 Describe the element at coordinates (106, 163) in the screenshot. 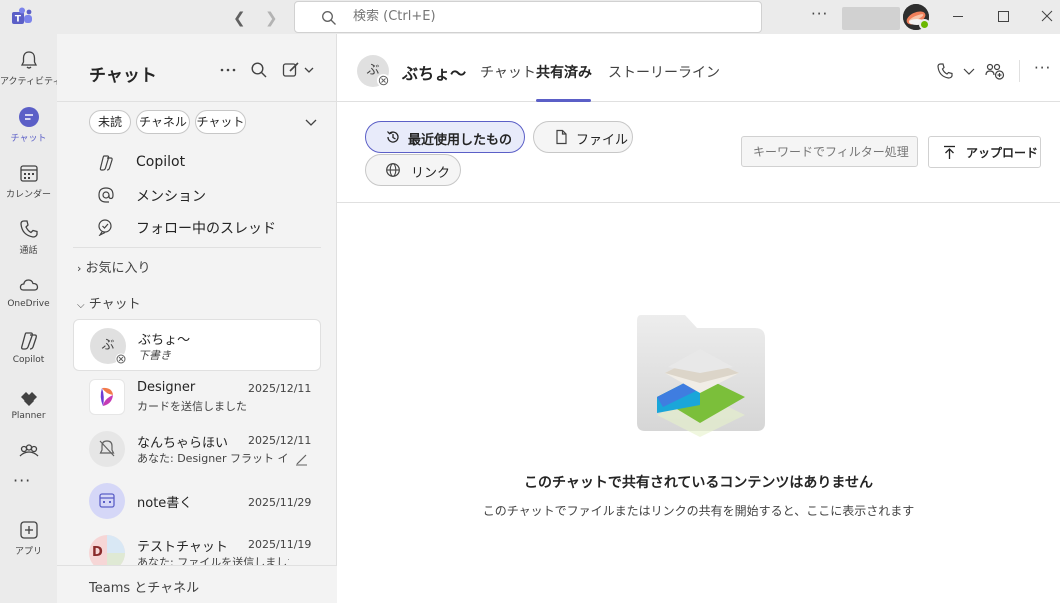

I see `copilot-icon` at that location.